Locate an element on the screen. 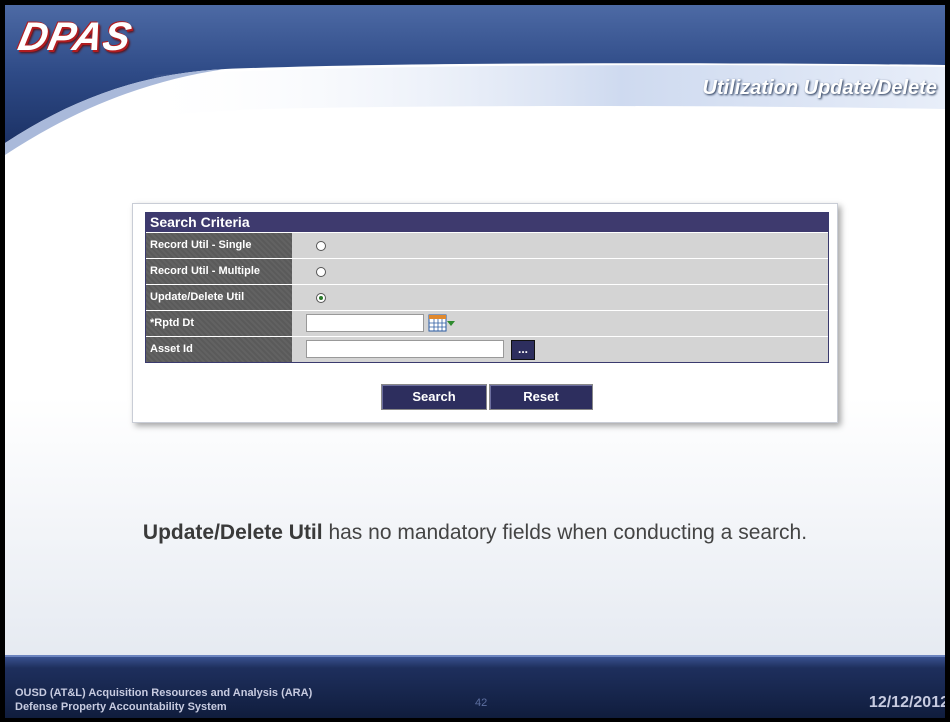  update-delete-util-label: Update/Delete Util is located at coordinates (219, 297).